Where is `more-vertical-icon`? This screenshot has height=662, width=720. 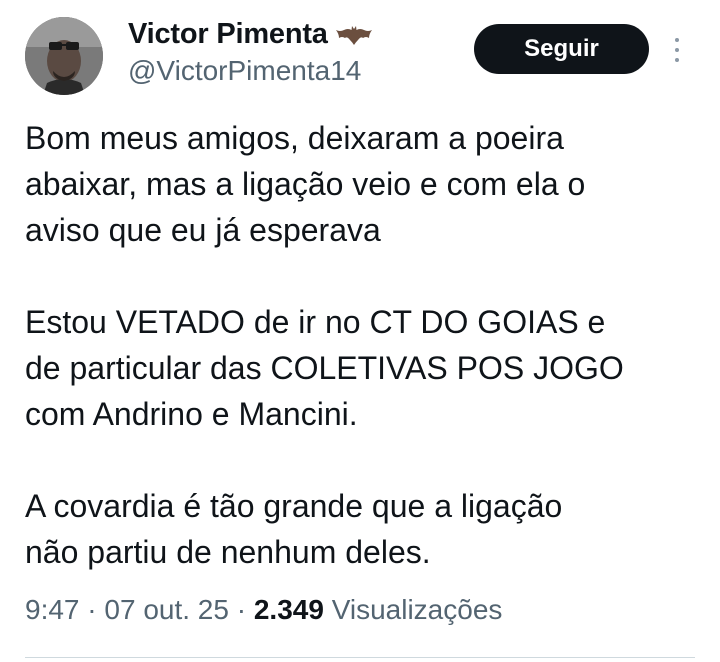 more-vertical-icon is located at coordinates (677, 50).